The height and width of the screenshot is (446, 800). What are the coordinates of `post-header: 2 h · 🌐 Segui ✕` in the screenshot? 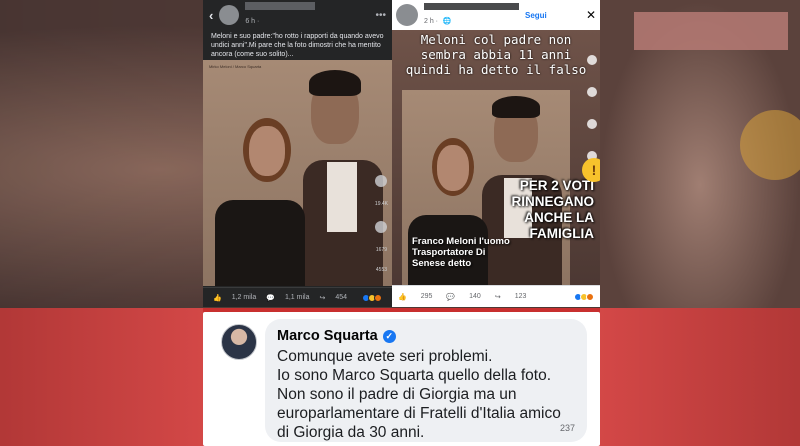 It's located at (496, 15).